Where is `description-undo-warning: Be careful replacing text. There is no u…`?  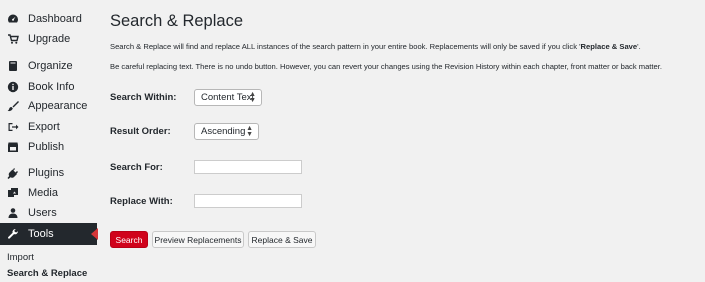 description-undo-warning: Be careful replacing text. There is no u… is located at coordinates (386, 66).